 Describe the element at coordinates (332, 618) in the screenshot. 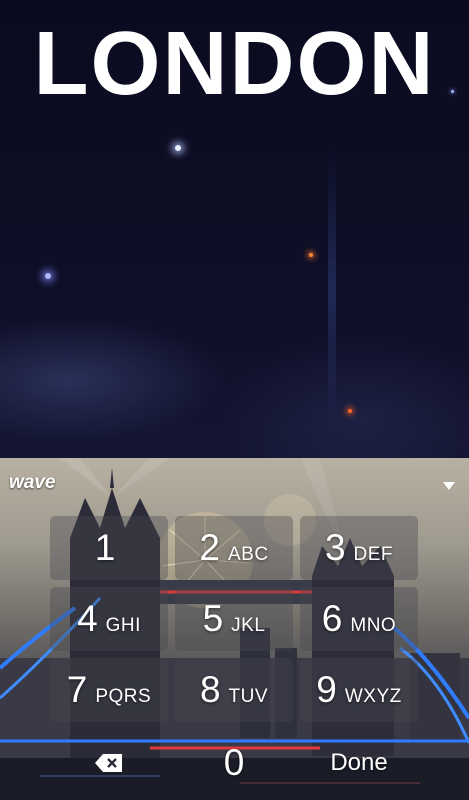

I see `key-digit: 6` at that location.